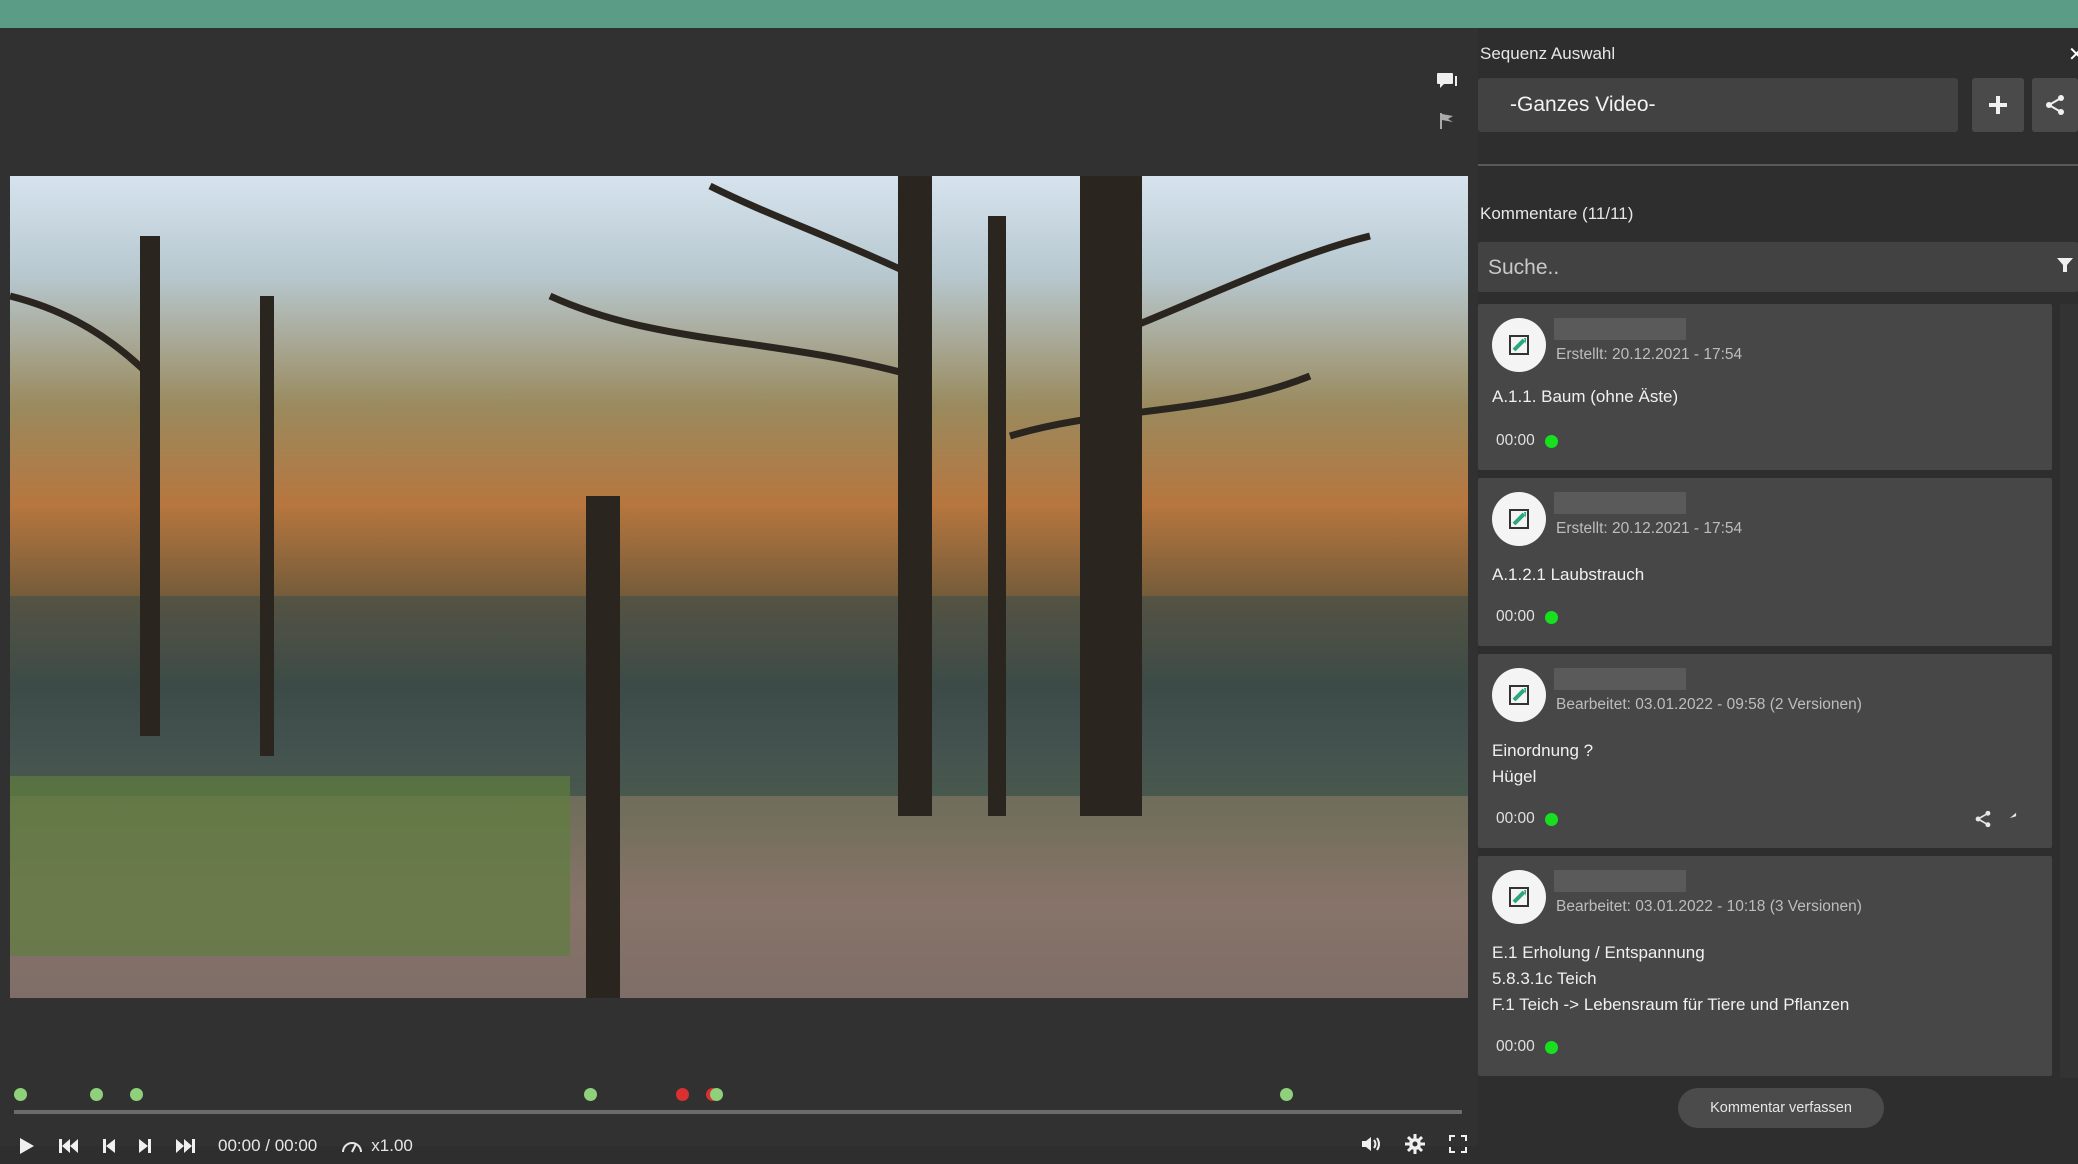 This screenshot has width=2078, height=1164. What do you see at coordinates (69, 1146) in the screenshot?
I see `skip-start-icon` at bounding box center [69, 1146].